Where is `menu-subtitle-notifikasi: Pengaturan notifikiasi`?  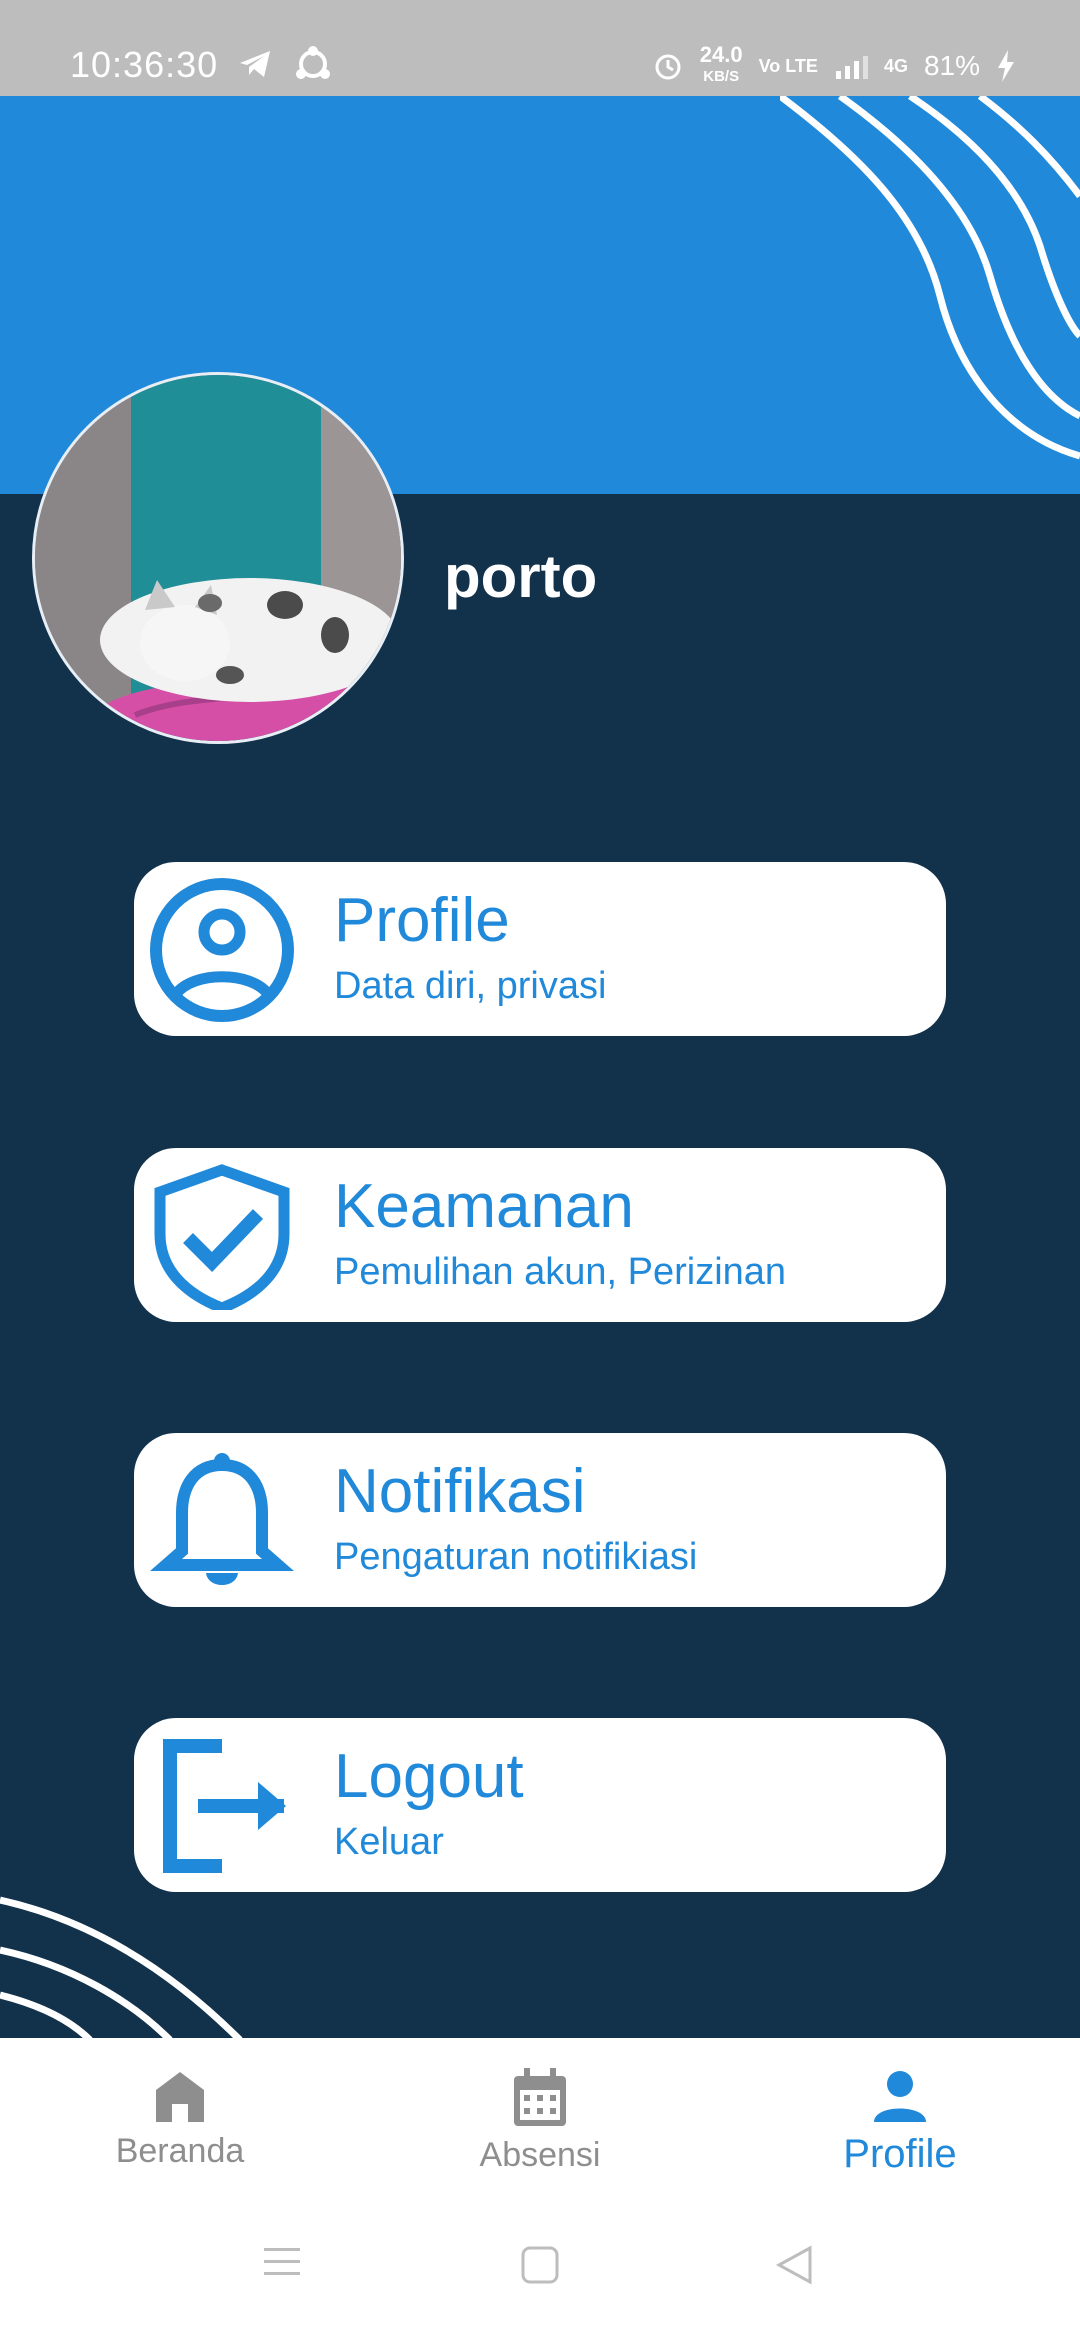
menu-subtitle-notifikasi: Pengaturan notifikiasi is located at coordinates (516, 1557).